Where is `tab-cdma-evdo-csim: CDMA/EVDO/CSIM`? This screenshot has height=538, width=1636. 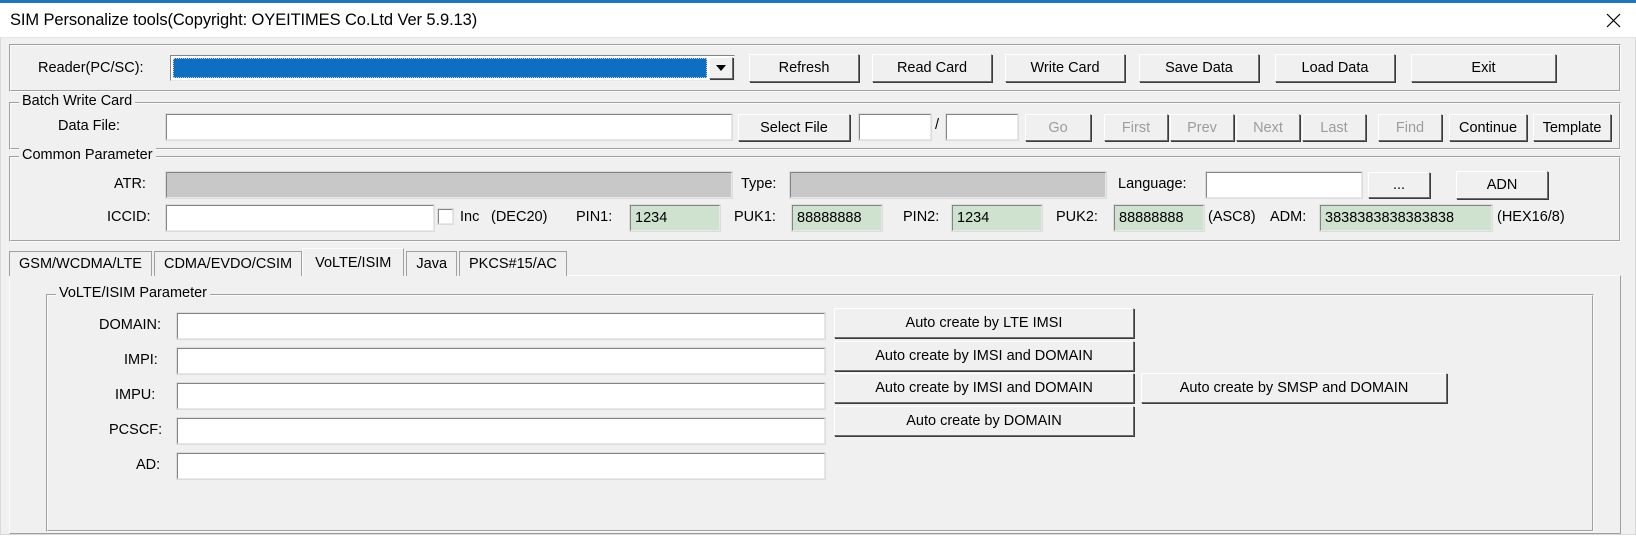 tab-cdma-evdo-csim: CDMA/EVDO/CSIM is located at coordinates (228, 263).